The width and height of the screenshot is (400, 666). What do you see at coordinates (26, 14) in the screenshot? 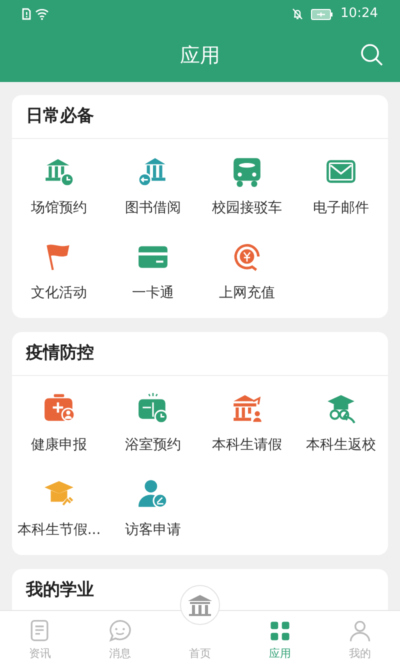
I see `sim-card-icon` at bounding box center [26, 14].